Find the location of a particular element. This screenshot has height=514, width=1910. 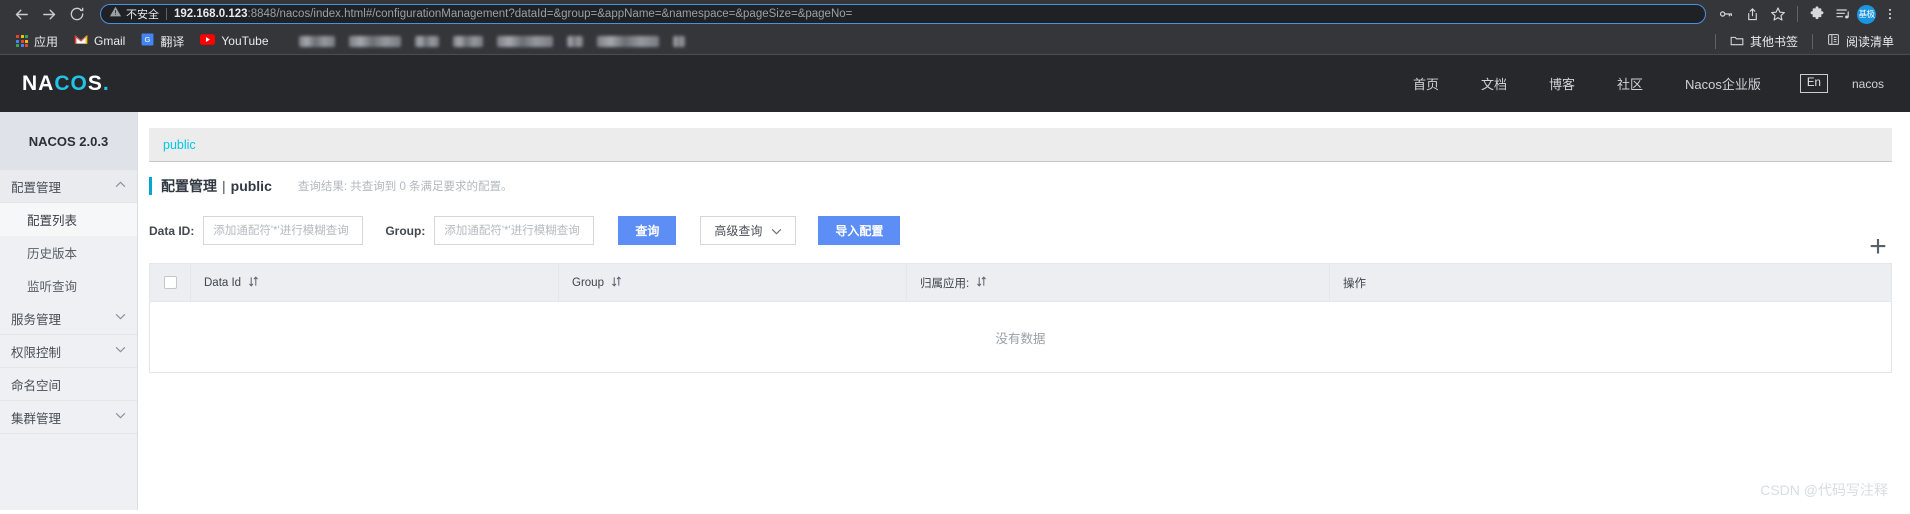

bookmark-youtube: YouTube is located at coordinates (234, 41).